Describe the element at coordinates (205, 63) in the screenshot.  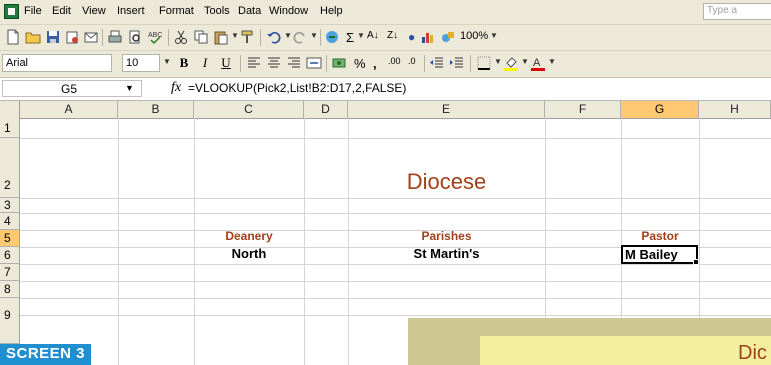
I see `italic-button: I` at that location.